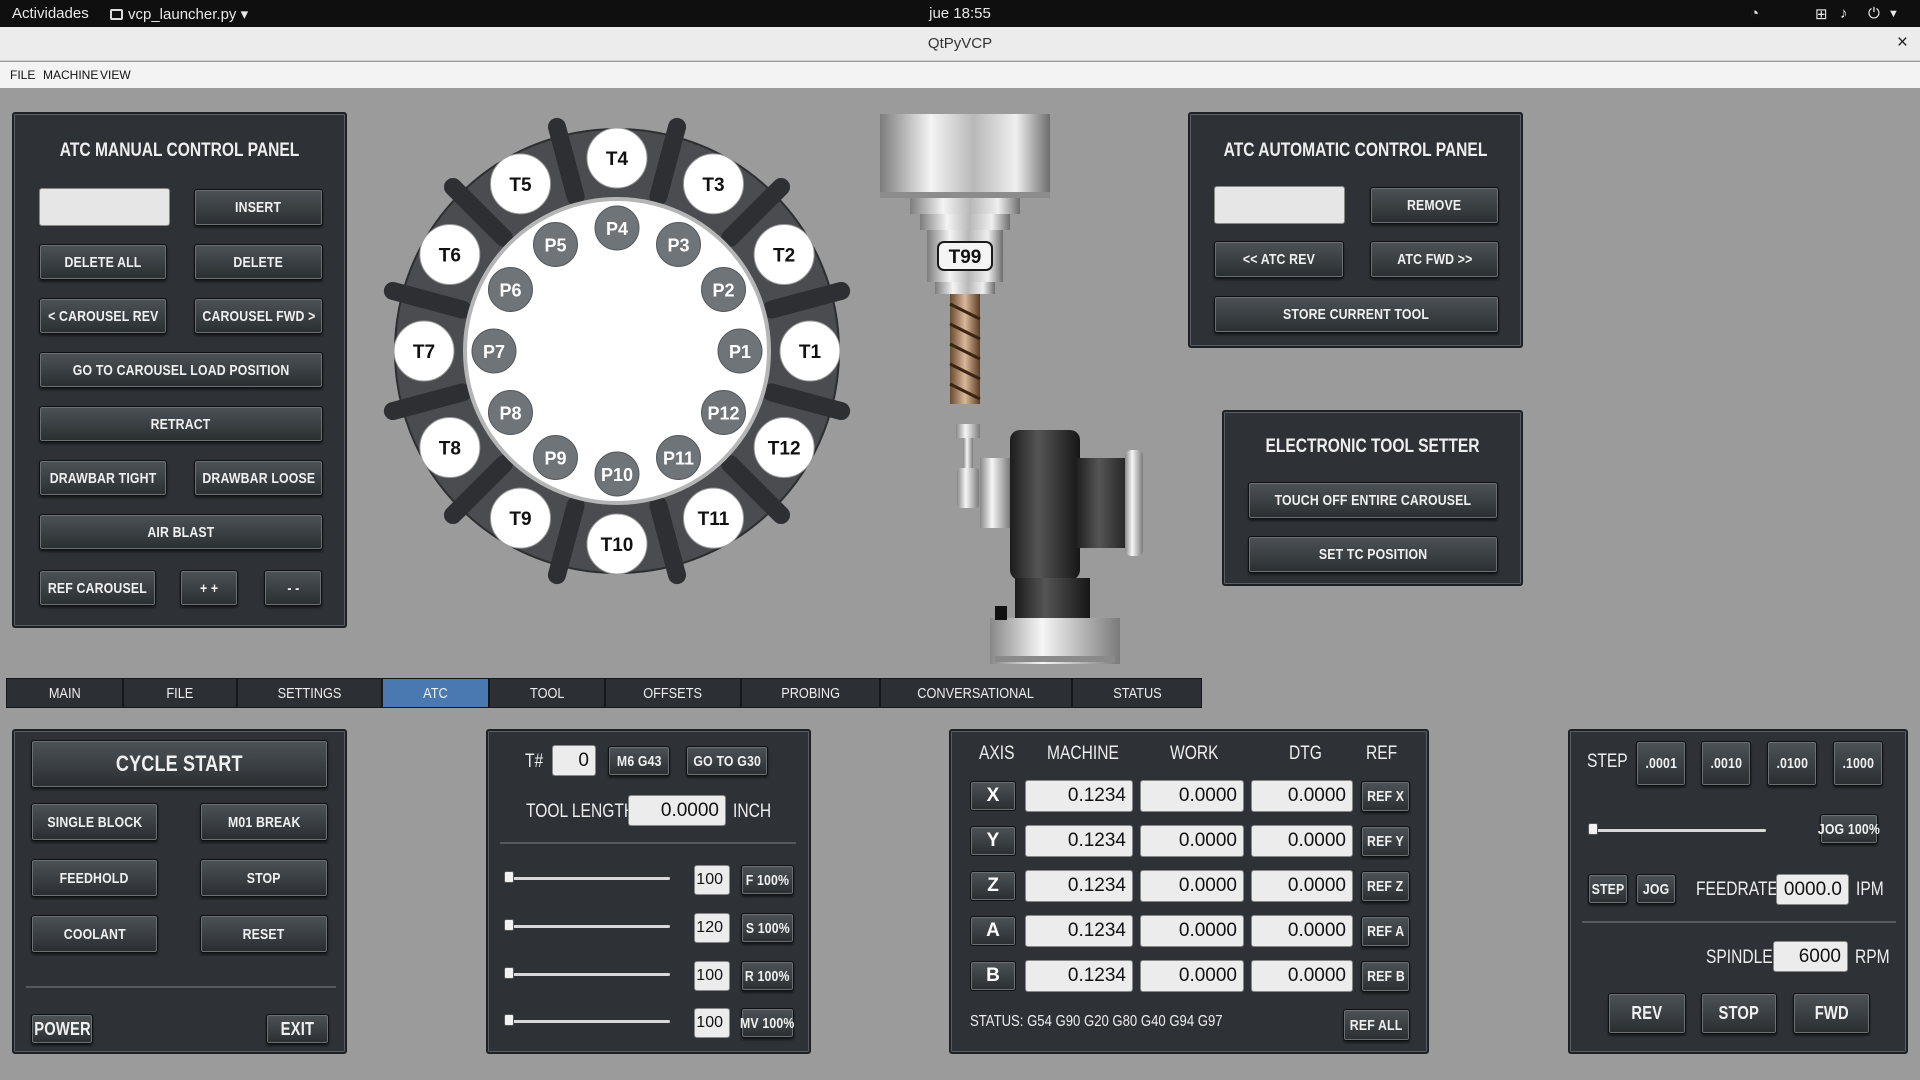 This screenshot has height=1080, width=1920. I want to click on power-icon: ⏻, so click(1874, 13).